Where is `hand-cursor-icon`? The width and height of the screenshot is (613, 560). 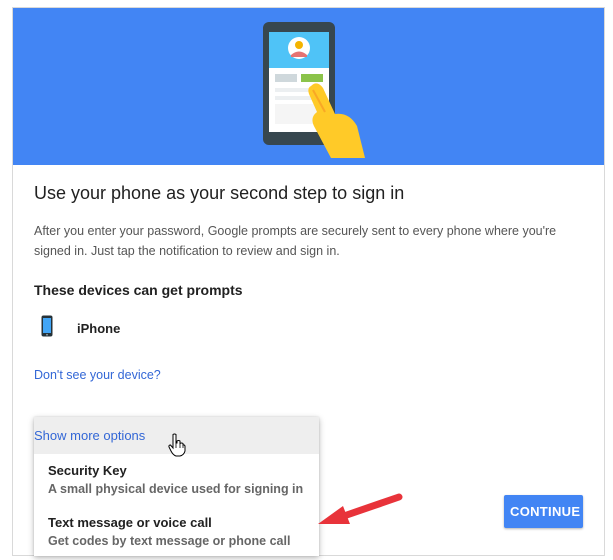 hand-cursor-icon is located at coordinates (177, 447).